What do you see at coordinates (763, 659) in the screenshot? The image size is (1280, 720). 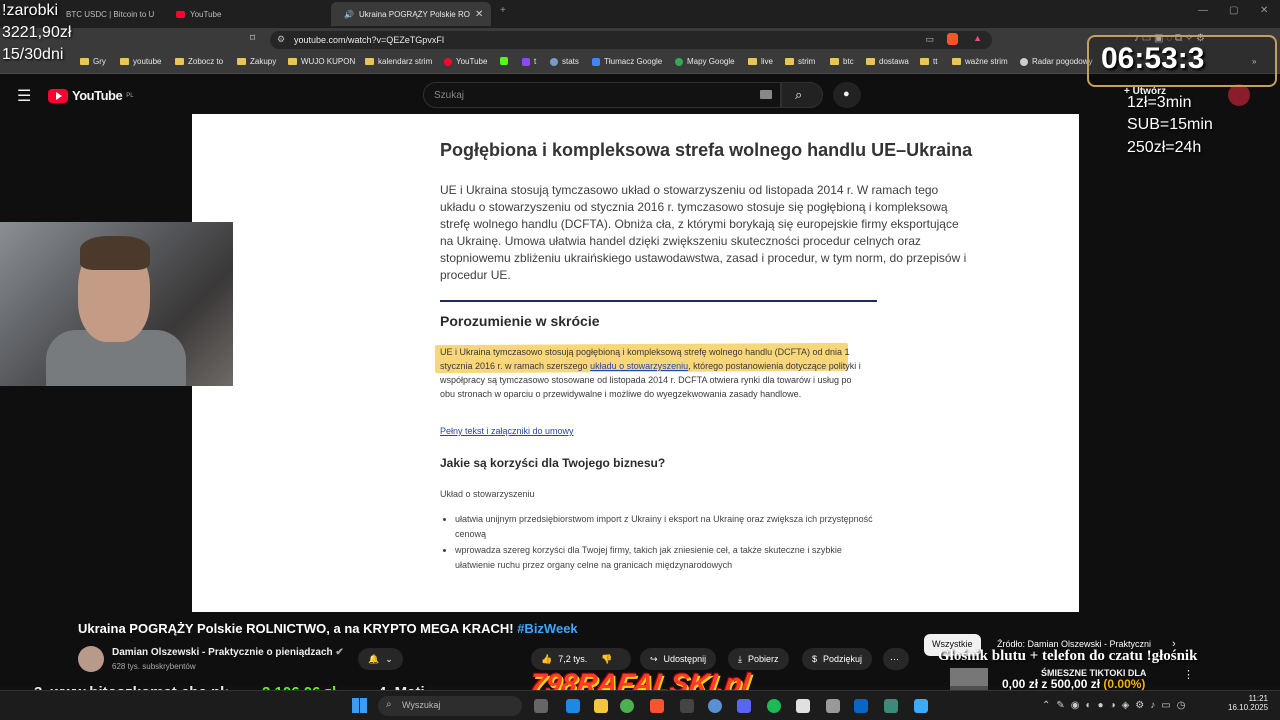 I see `download-label: Pobierz` at bounding box center [763, 659].